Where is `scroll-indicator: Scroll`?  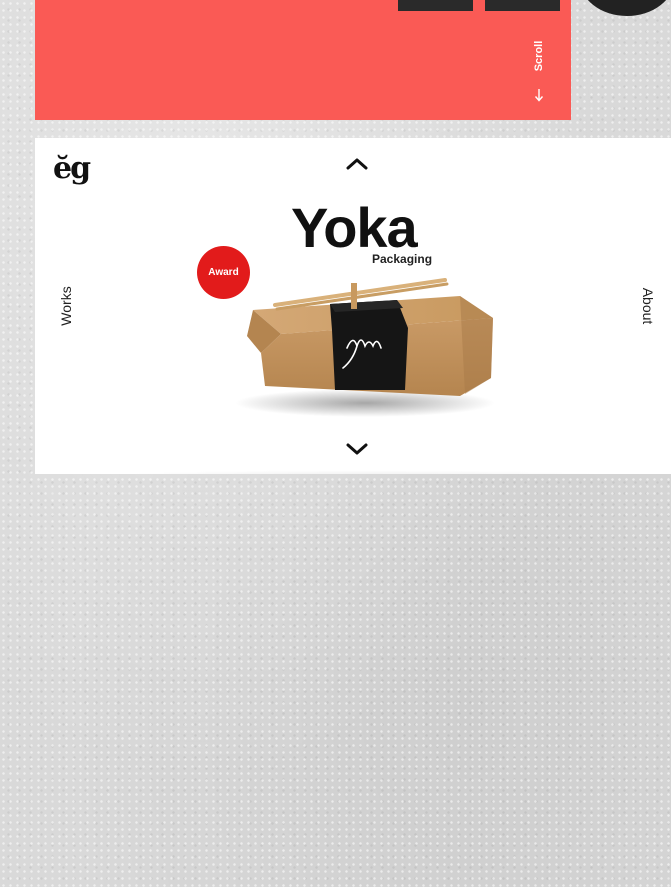
scroll-indicator: Scroll is located at coordinates (539, 71).